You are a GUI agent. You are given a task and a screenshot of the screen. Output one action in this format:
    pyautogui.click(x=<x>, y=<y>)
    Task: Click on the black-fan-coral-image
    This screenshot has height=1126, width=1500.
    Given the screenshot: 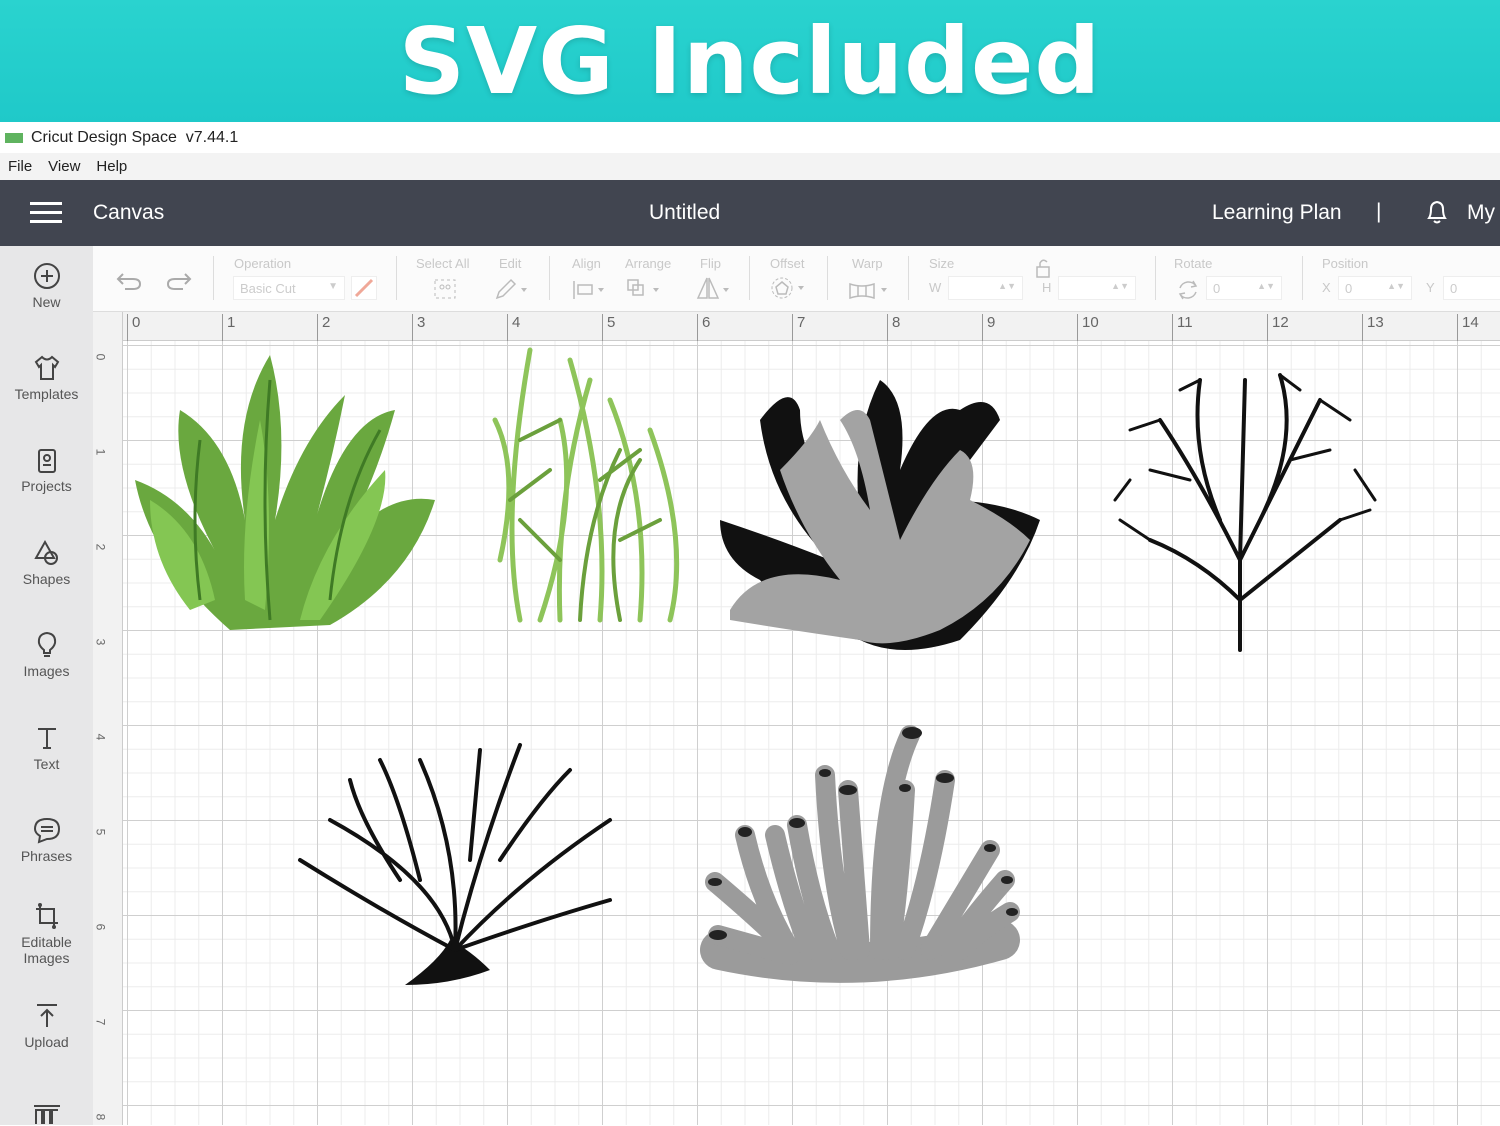 What is the action you would take?
    pyautogui.click(x=455, y=864)
    